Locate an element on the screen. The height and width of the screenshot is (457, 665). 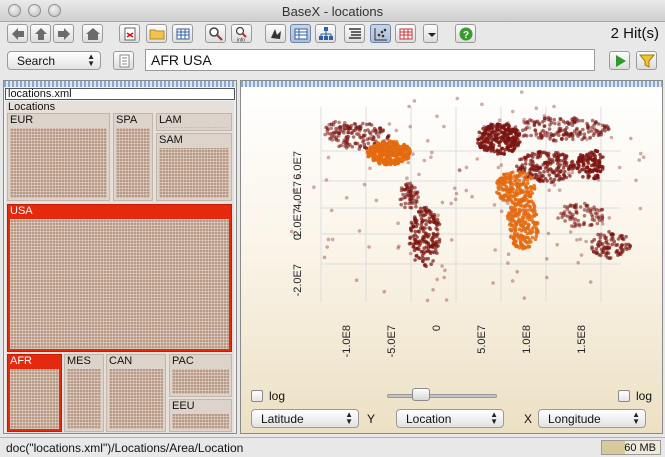
x-log-checkbox is located at coordinates (624, 396).